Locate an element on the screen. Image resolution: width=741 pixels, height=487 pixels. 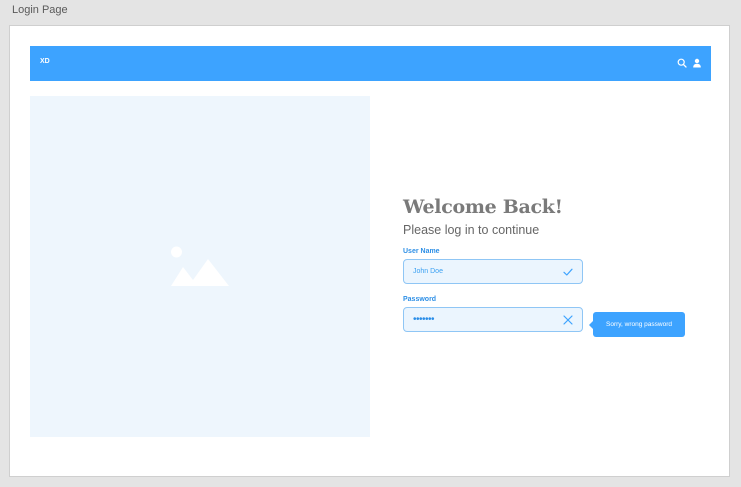
search-icon is located at coordinates (682, 63).